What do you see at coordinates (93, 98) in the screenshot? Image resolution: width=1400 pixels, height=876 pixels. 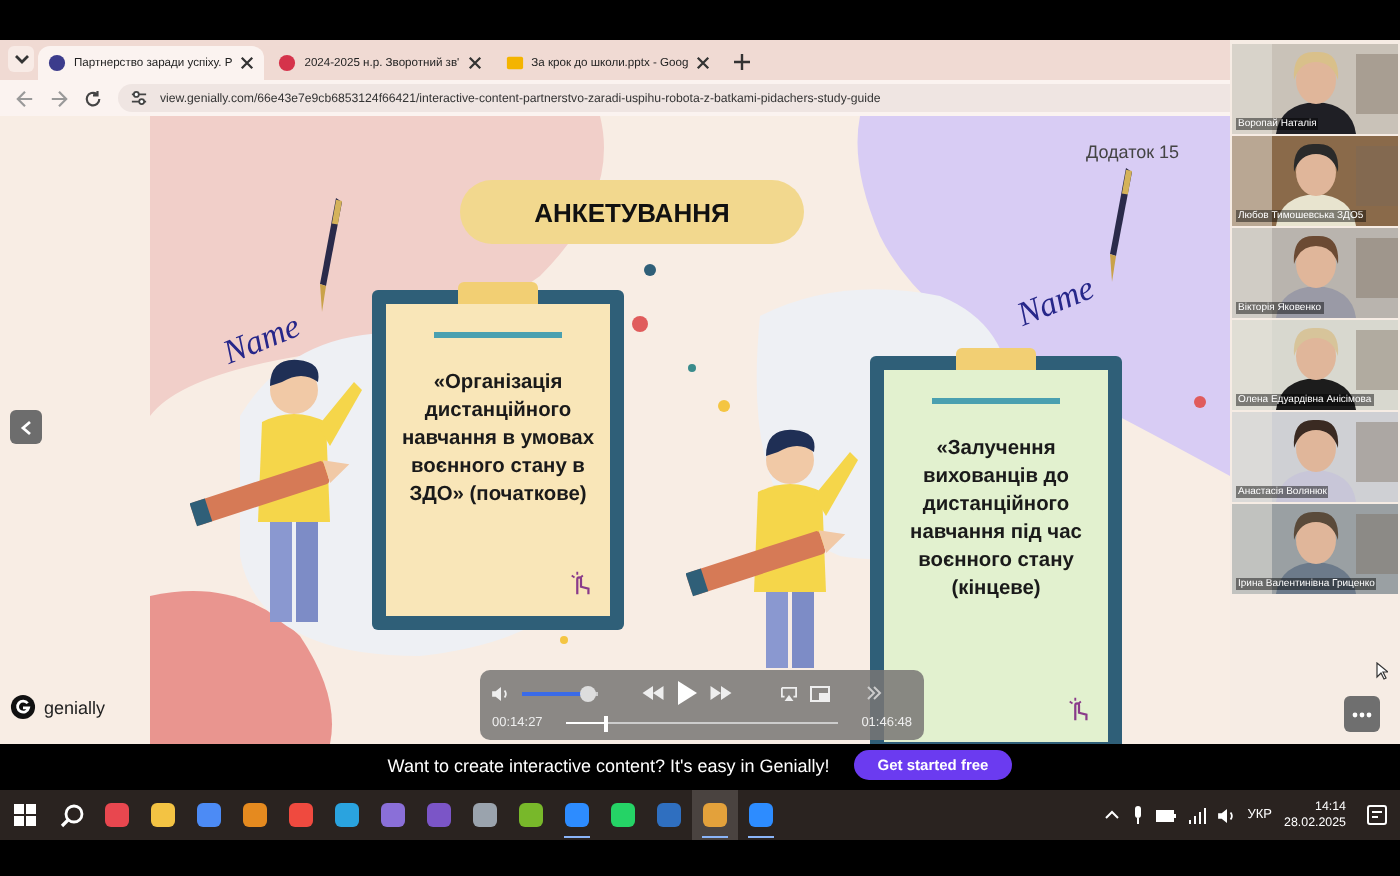 I see `reload-icon` at bounding box center [93, 98].